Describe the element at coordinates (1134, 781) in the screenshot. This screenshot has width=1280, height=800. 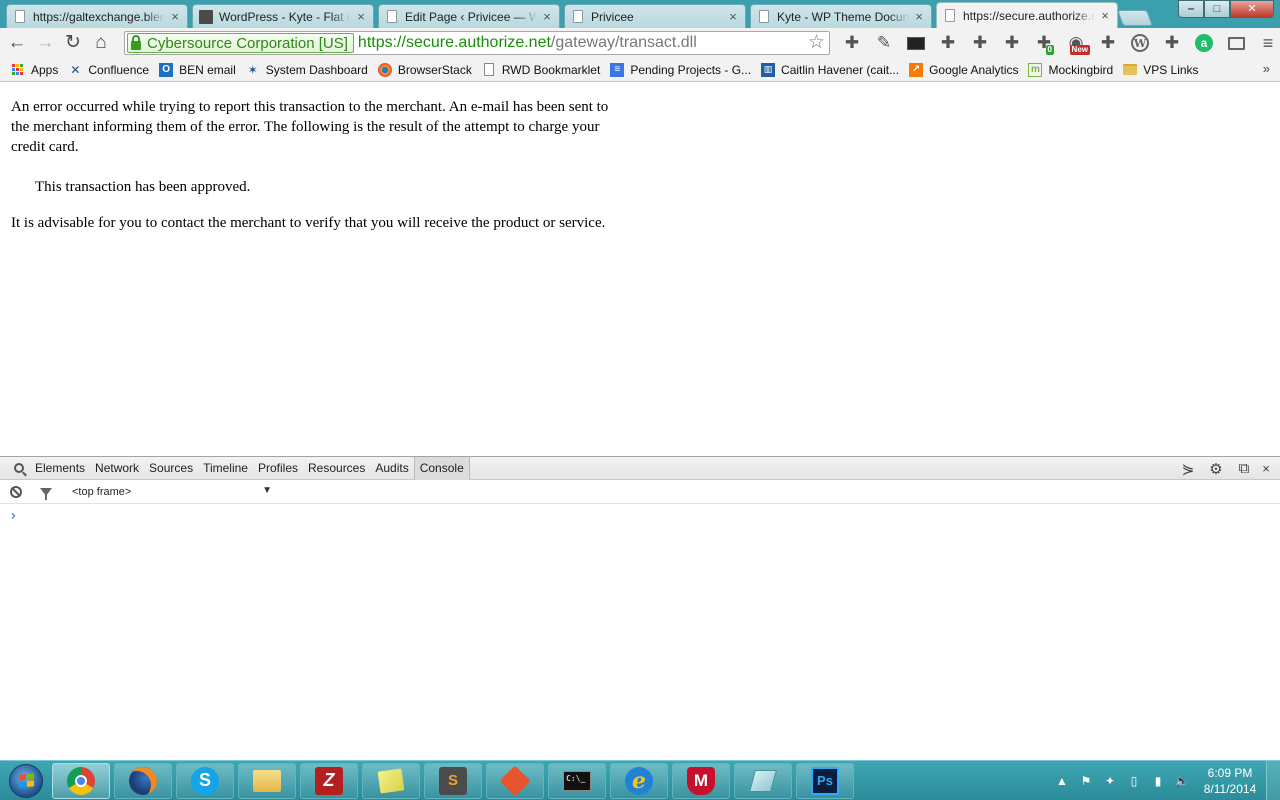
I see `power-icon: ▯` at that location.